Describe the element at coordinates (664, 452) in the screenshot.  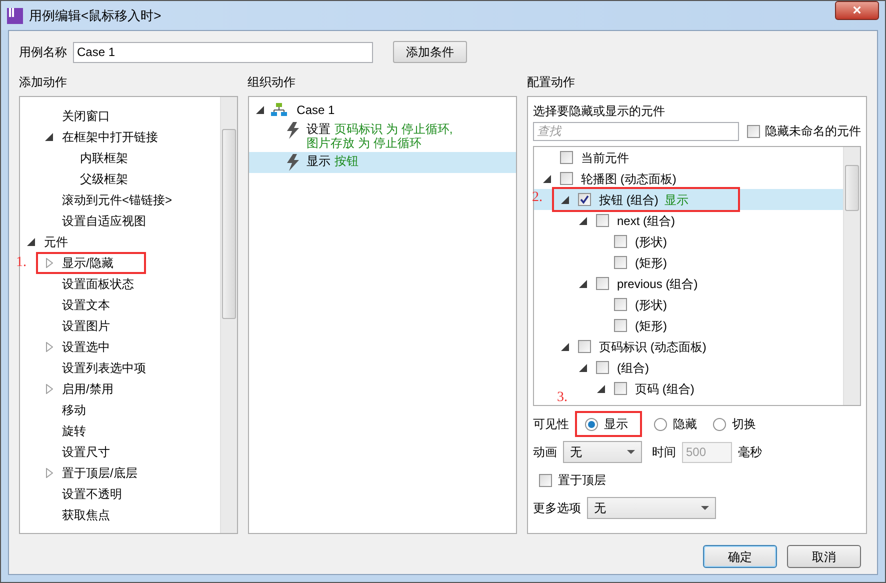
I see `field-label: 时间` at that location.